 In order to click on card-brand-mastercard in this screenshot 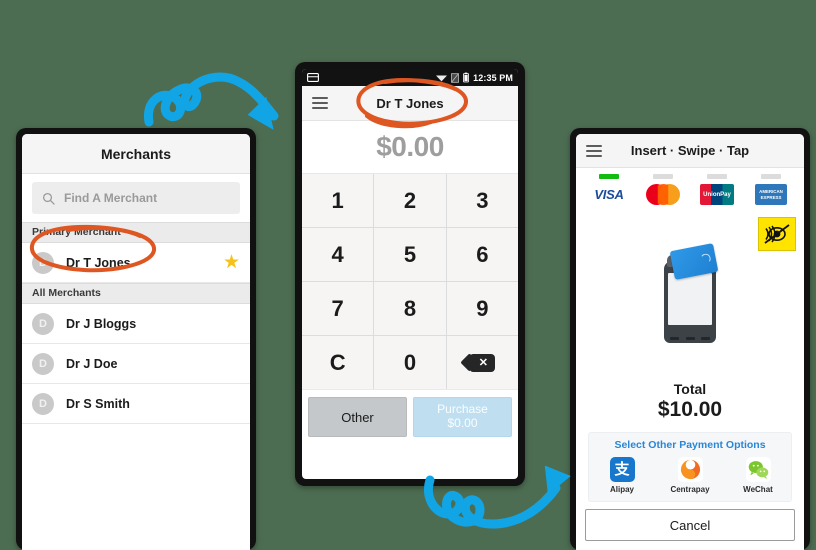, I will do `click(663, 189)`.